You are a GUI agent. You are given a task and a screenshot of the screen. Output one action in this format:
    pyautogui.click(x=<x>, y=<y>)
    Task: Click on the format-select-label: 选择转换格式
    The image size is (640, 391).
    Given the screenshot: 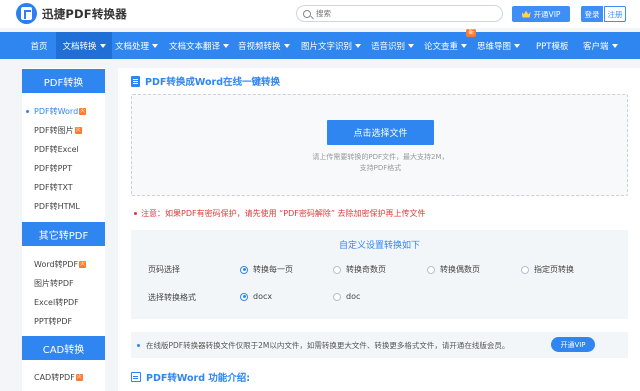 What is the action you would take?
    pyautogui.click(x=172, y=297)
    